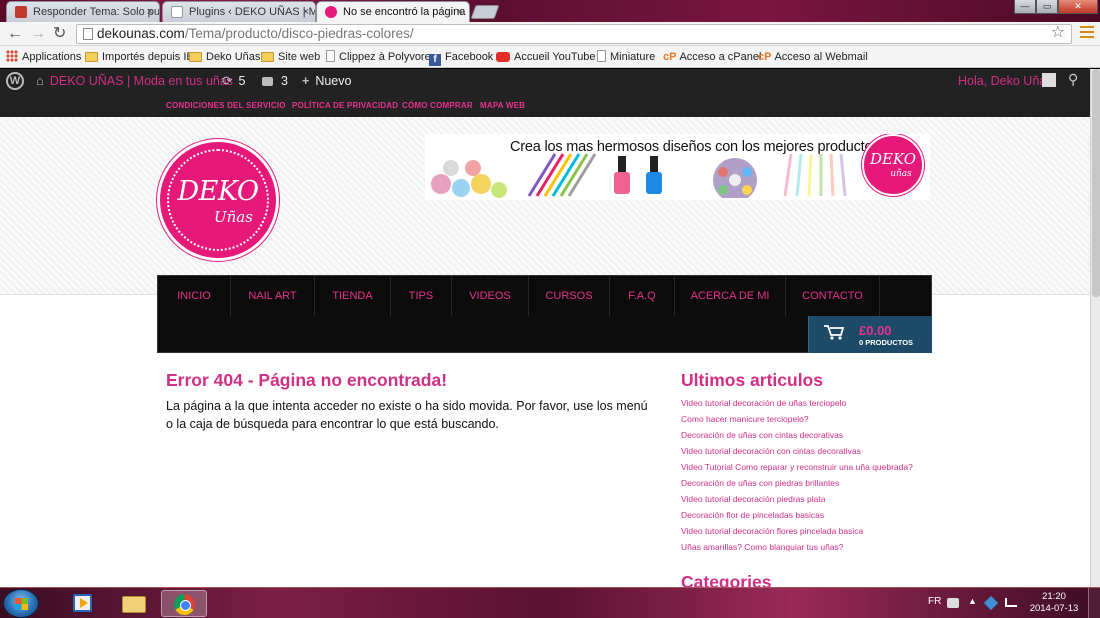 This screenshot has width=1100, height=618. I want to click on bookmark-site-web: Site web, so click(290, 57).